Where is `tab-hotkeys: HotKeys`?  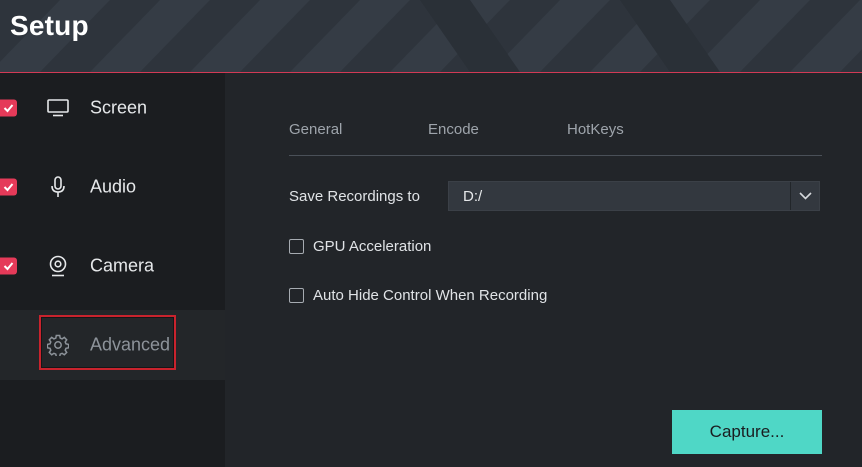
tab-hotkeys: HotKeys is located at coordinates (595, 129).